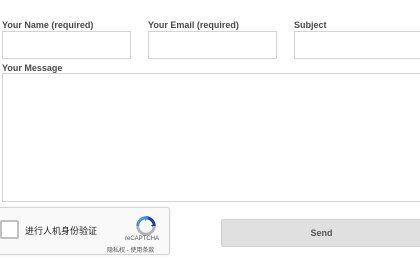 Image resolution: width=420 pixels, height=280 pixels. I want to click on recaptcha-logo-icon, so click(146, 226).